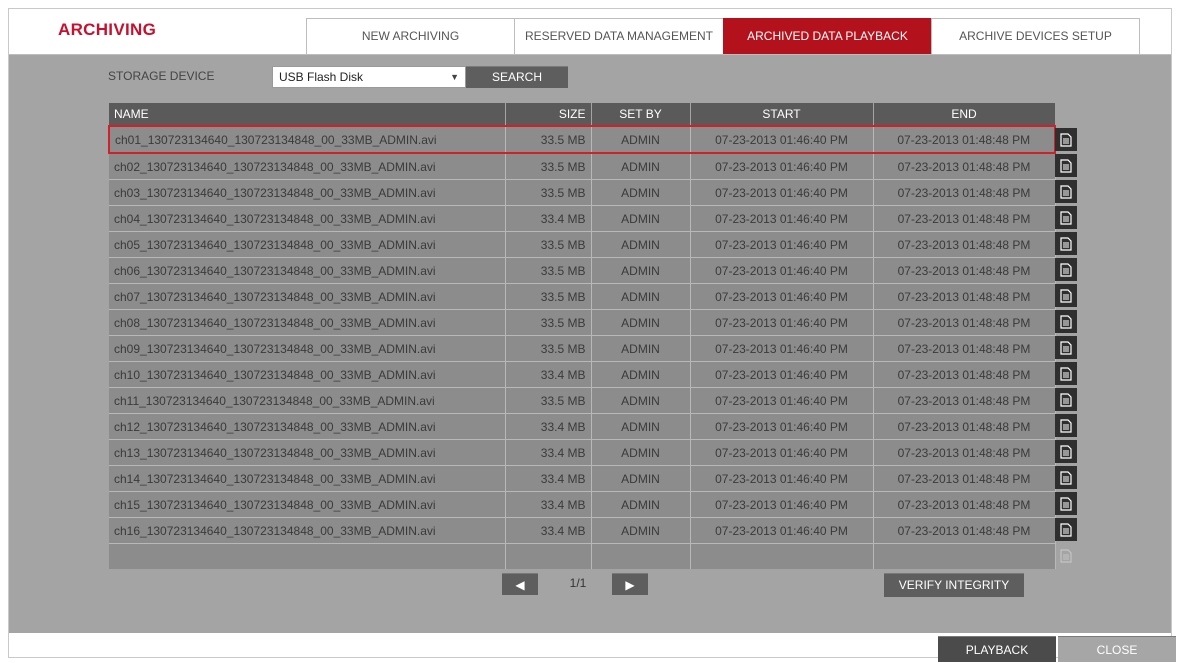 Image resolution: width=1180 pixels, height=663 pixels. What do you see at coordinates (161, 76) in the screenshot?
I see `storage-device-label: STORAGE DEVICE` at bounding box center [161, 76].